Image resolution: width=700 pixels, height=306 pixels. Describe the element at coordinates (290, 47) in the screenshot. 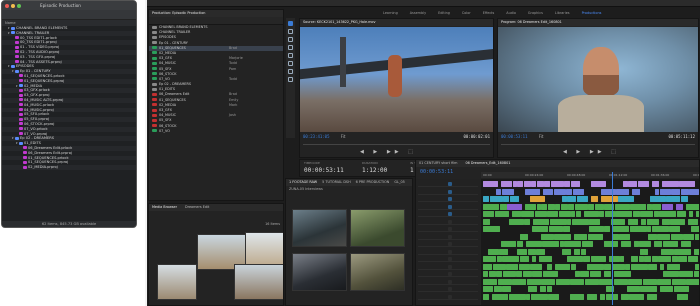

I see `razor-tool-icon` at that location.